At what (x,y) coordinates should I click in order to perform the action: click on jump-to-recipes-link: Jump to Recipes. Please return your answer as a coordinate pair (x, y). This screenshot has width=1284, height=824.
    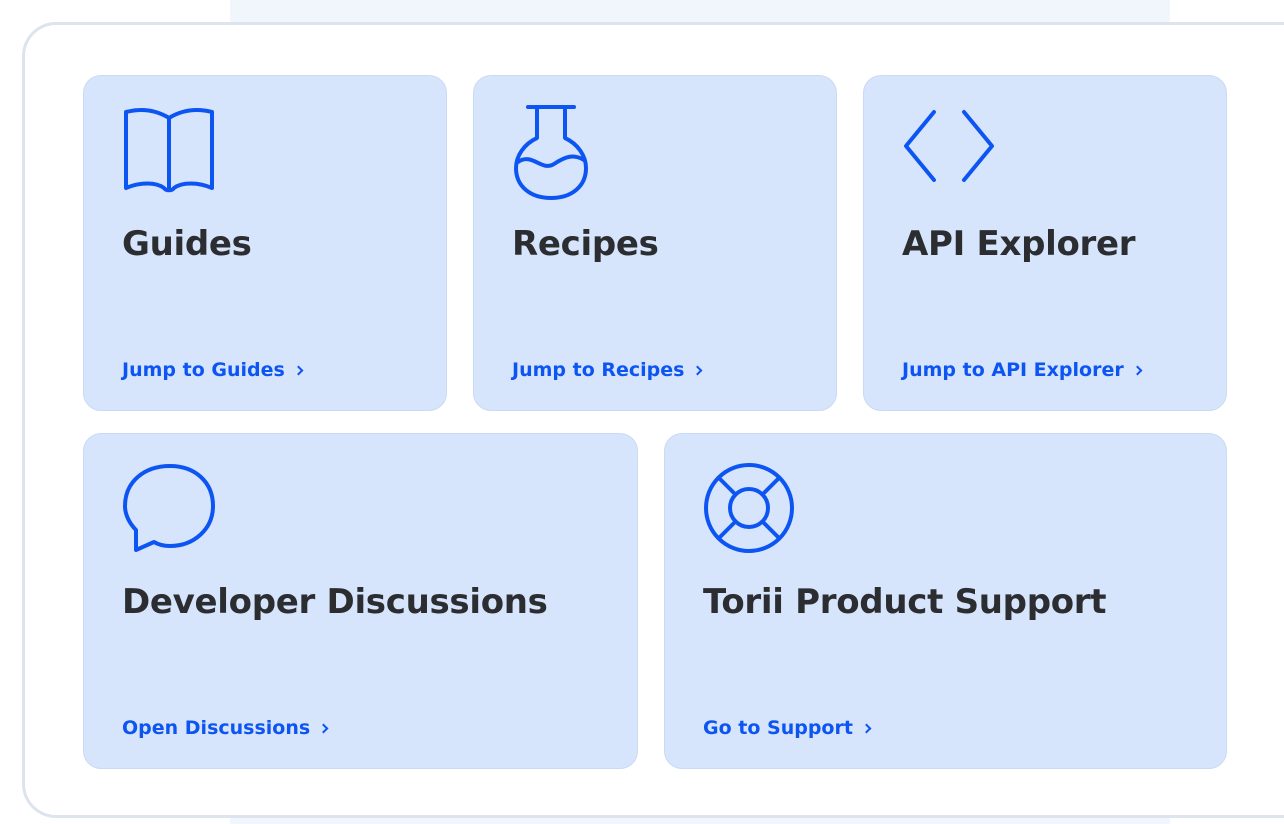
    Looking at the image, I should click on (607, 370).